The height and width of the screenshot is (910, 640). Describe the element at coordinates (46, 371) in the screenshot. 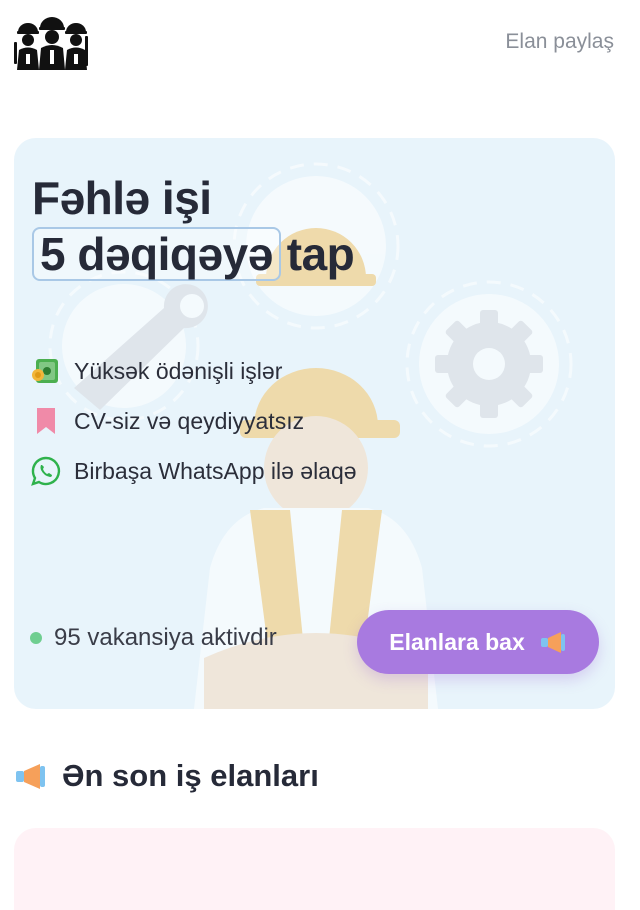

I see `money-icon` at that location.